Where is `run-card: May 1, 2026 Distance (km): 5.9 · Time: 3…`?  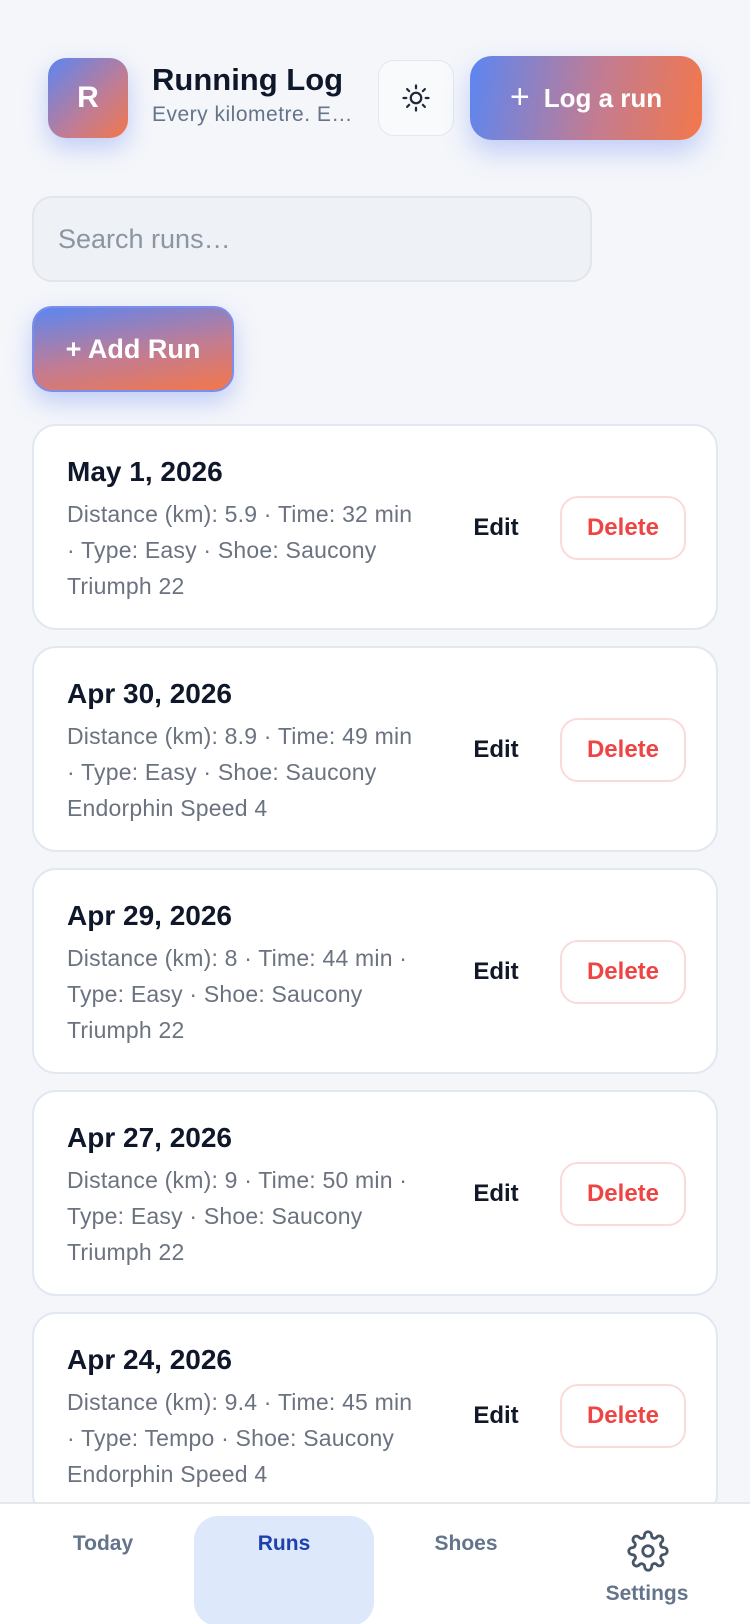
run-card: May 1, 2026 Distance (km): 5.9 · Time: 3… is located at coordinates (375, 527).